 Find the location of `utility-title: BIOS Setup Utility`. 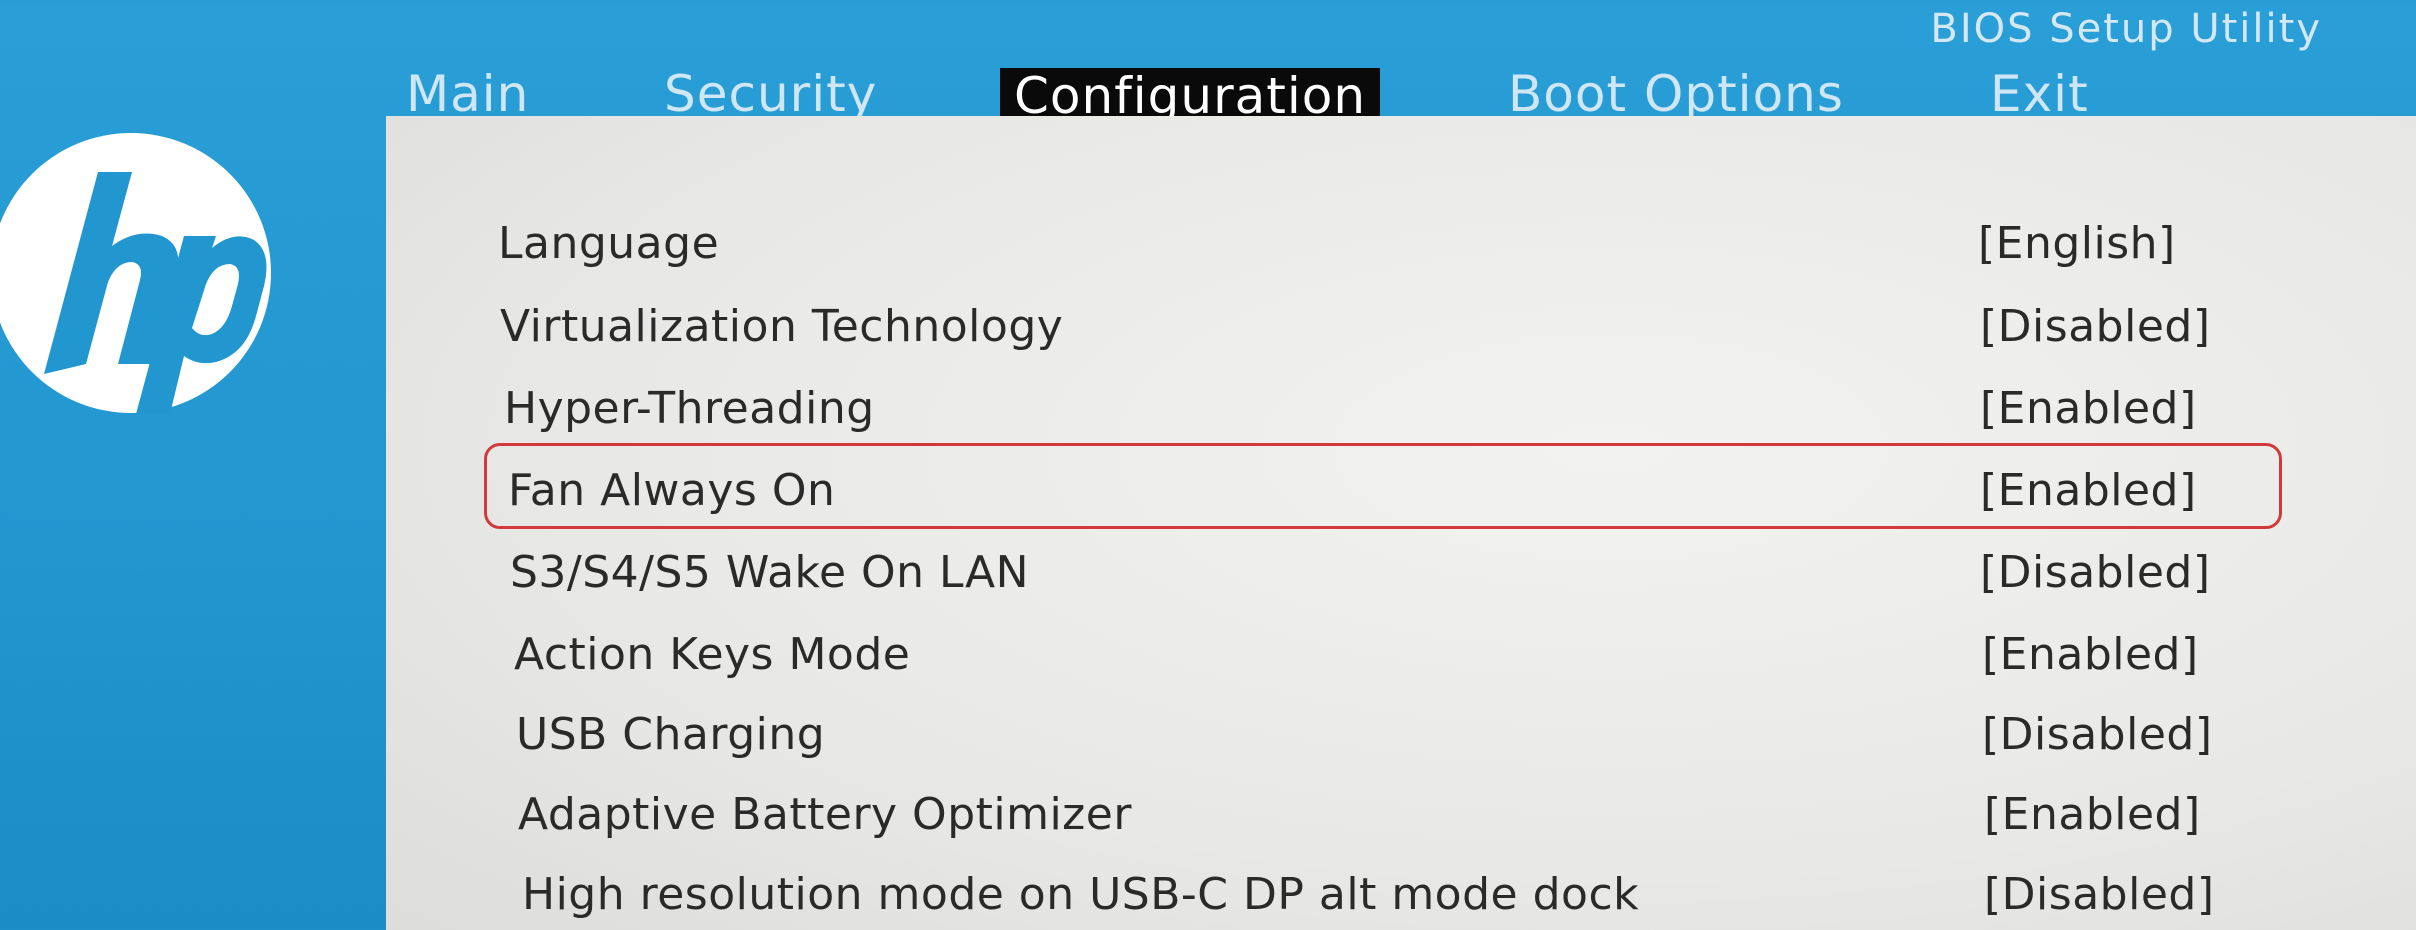

utility-title: BIOS Setup Utility is located at coordinates (2126, 29).